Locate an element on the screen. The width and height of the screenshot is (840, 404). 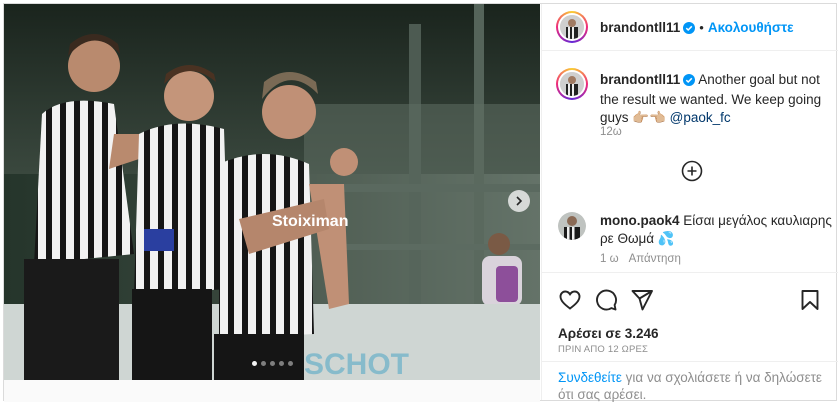
comment-button is located at coordinates (606, 300).